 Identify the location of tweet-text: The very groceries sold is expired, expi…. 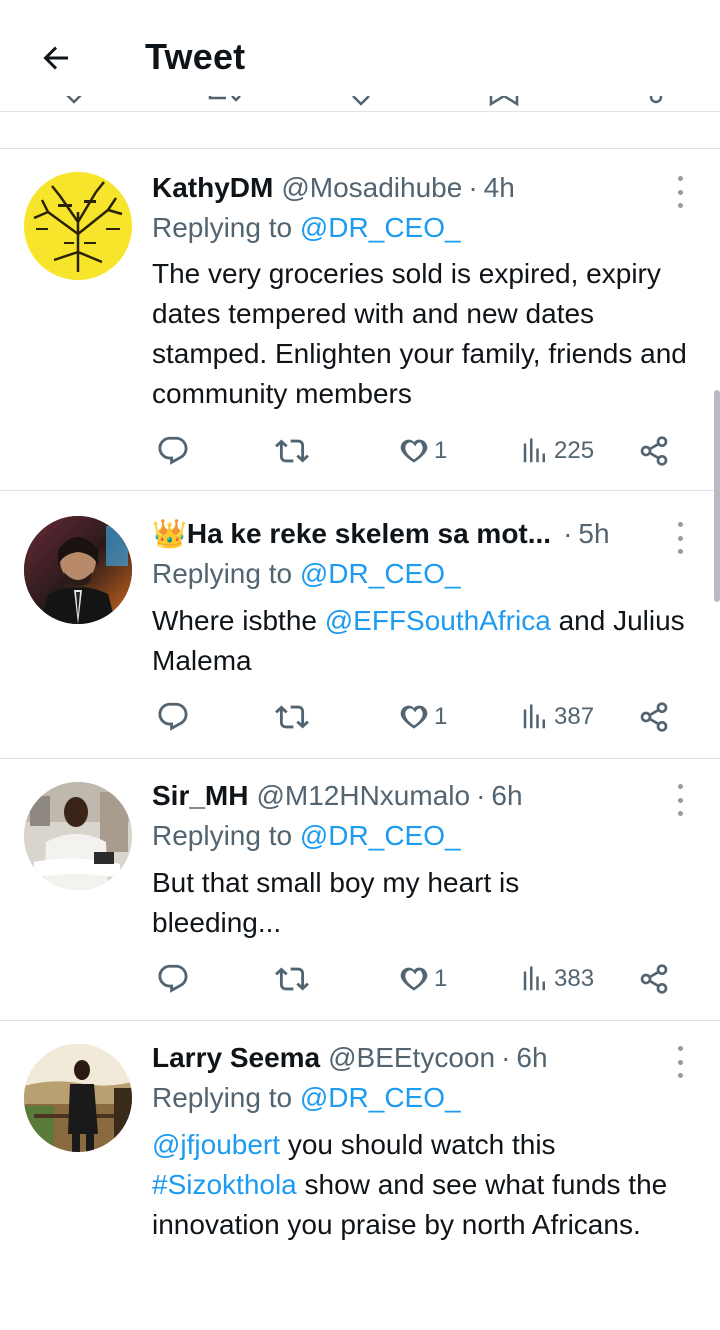
(419, 333).